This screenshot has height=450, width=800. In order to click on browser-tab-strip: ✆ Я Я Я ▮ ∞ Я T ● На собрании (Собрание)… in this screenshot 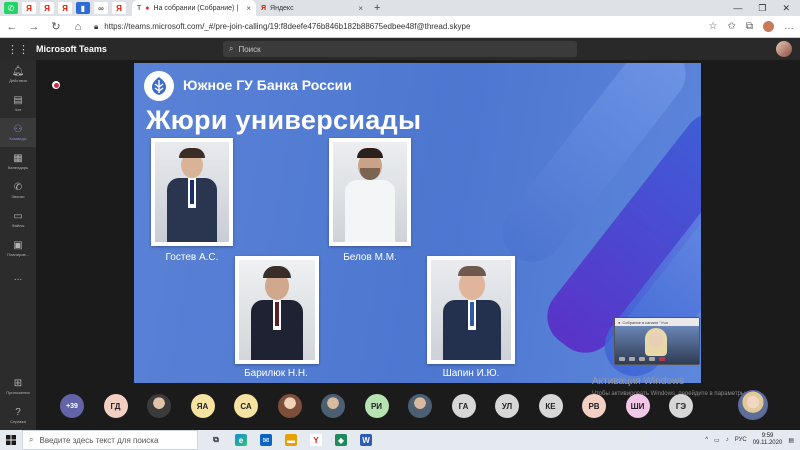, I will do `click(400, 8)`.